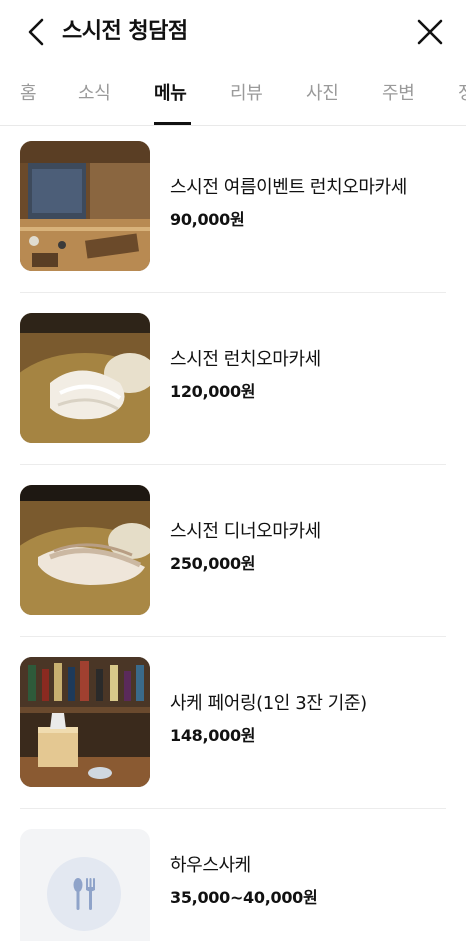 The image size is (466, 941). I want to click on back-button, so click(36, 32).